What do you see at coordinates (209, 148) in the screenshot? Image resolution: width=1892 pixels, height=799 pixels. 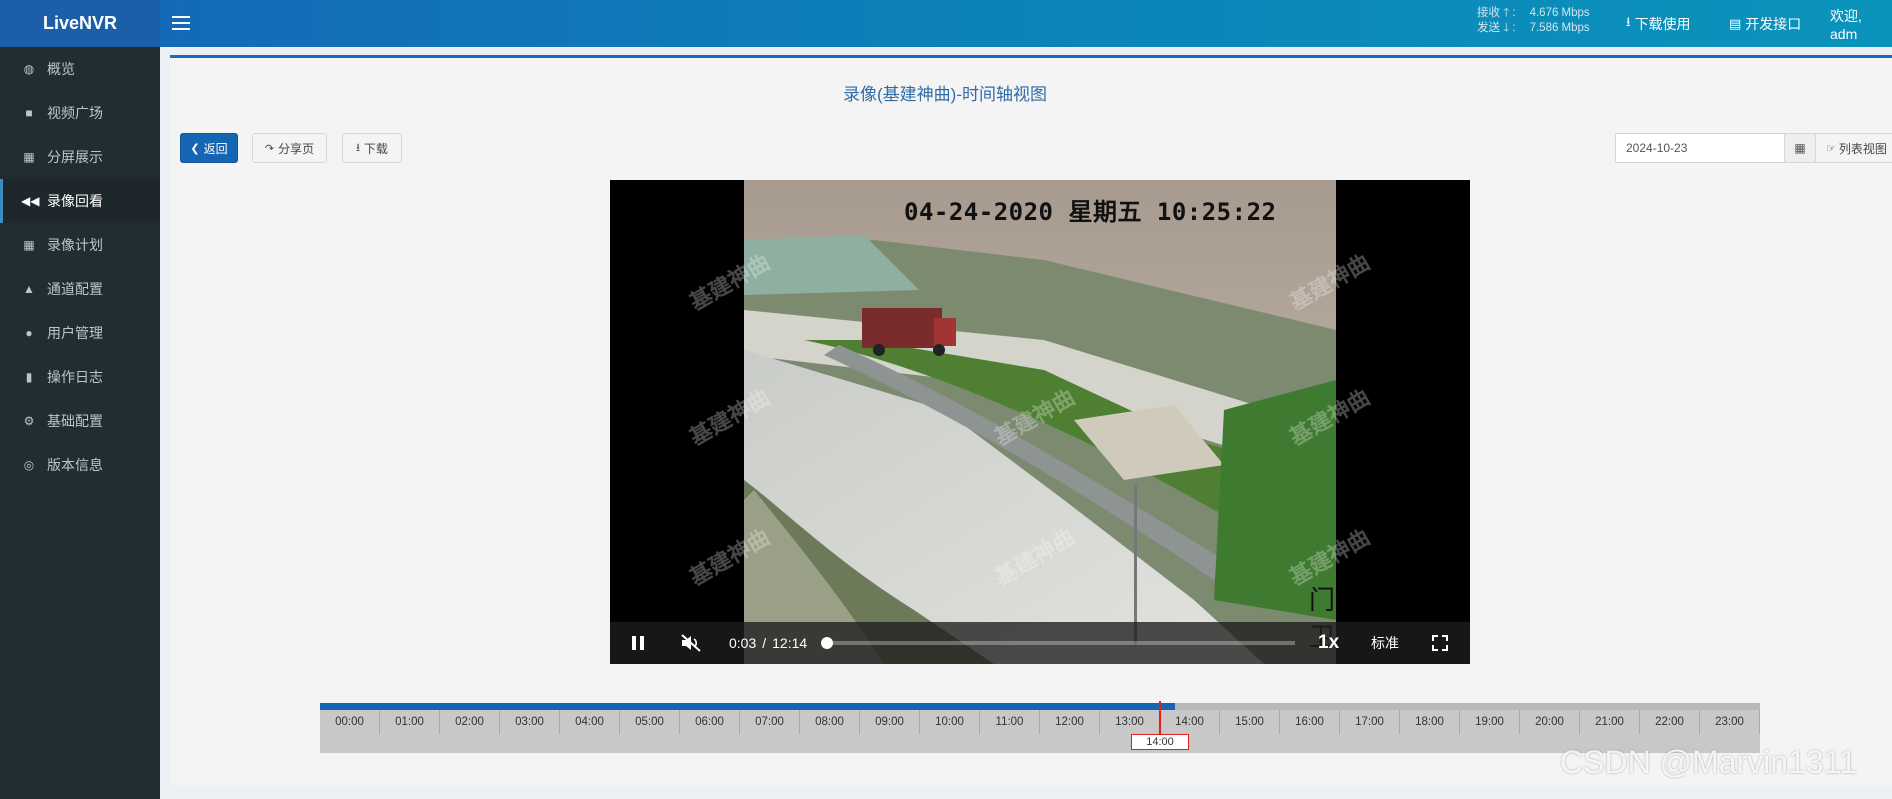 I see `back-button: ❮ 返回` at bounding box center [209, 148].